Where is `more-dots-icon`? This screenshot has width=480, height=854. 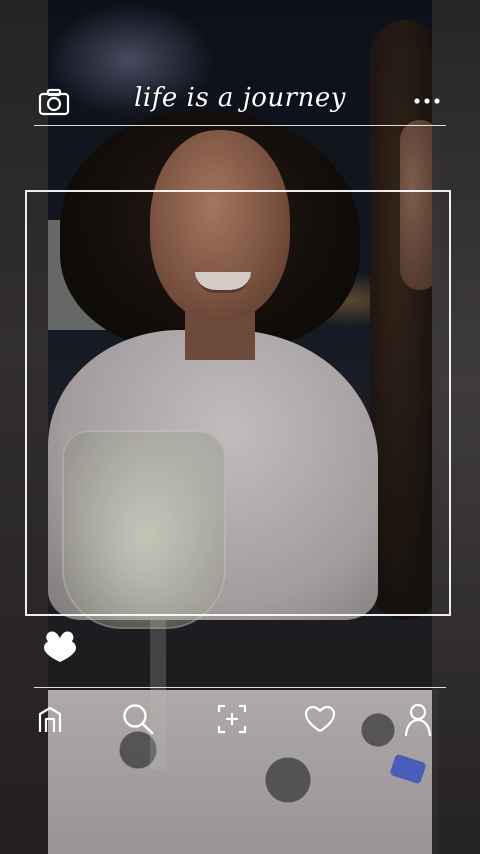
more-dots-icon is located at coordinates (427, 98).